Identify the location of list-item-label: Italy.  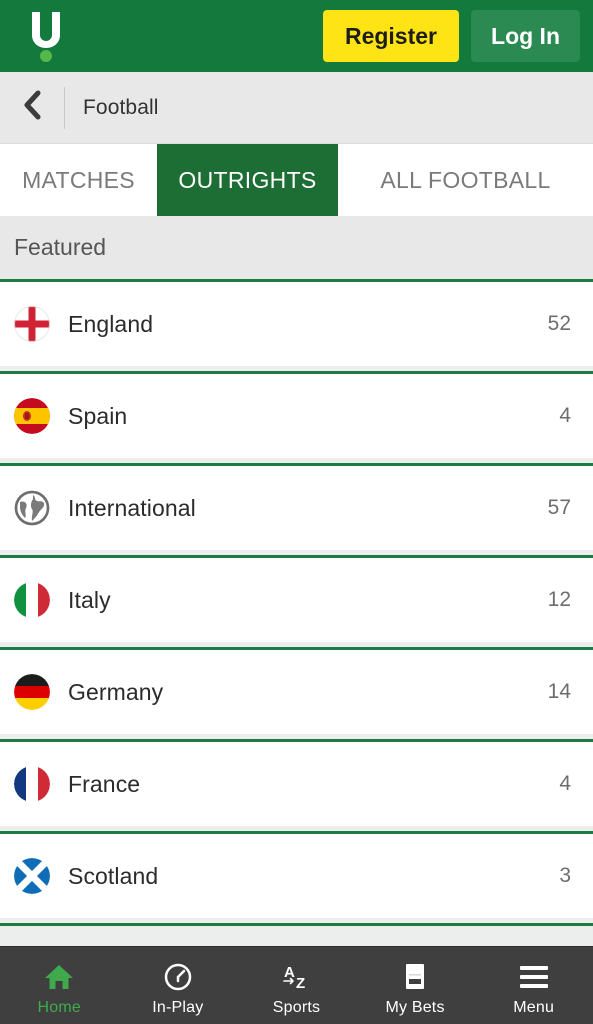
(89, 599).